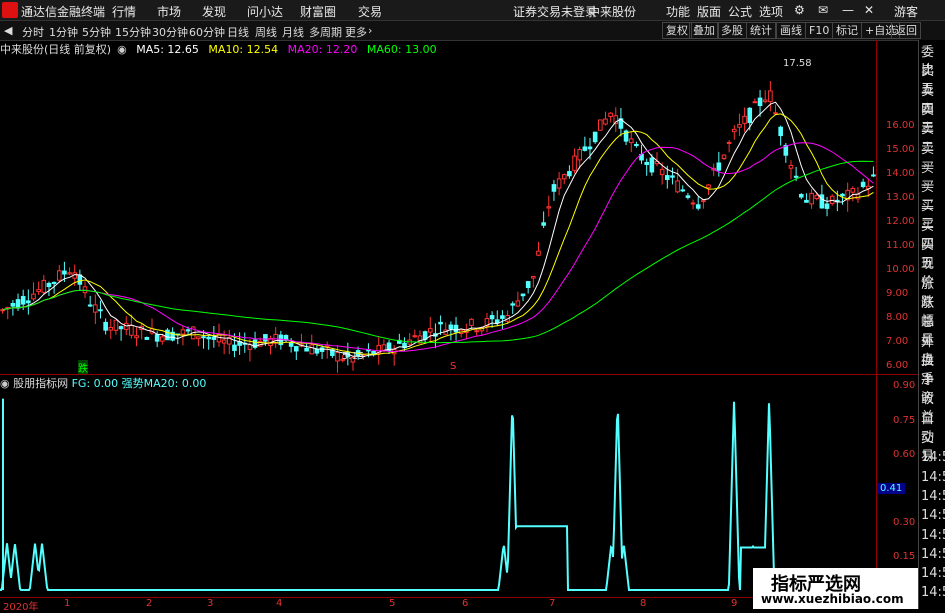  What do you see at coordinates (83, 367) in the screenshot?
I see `fall-marker: 跌` at bounding box center [83, 367].